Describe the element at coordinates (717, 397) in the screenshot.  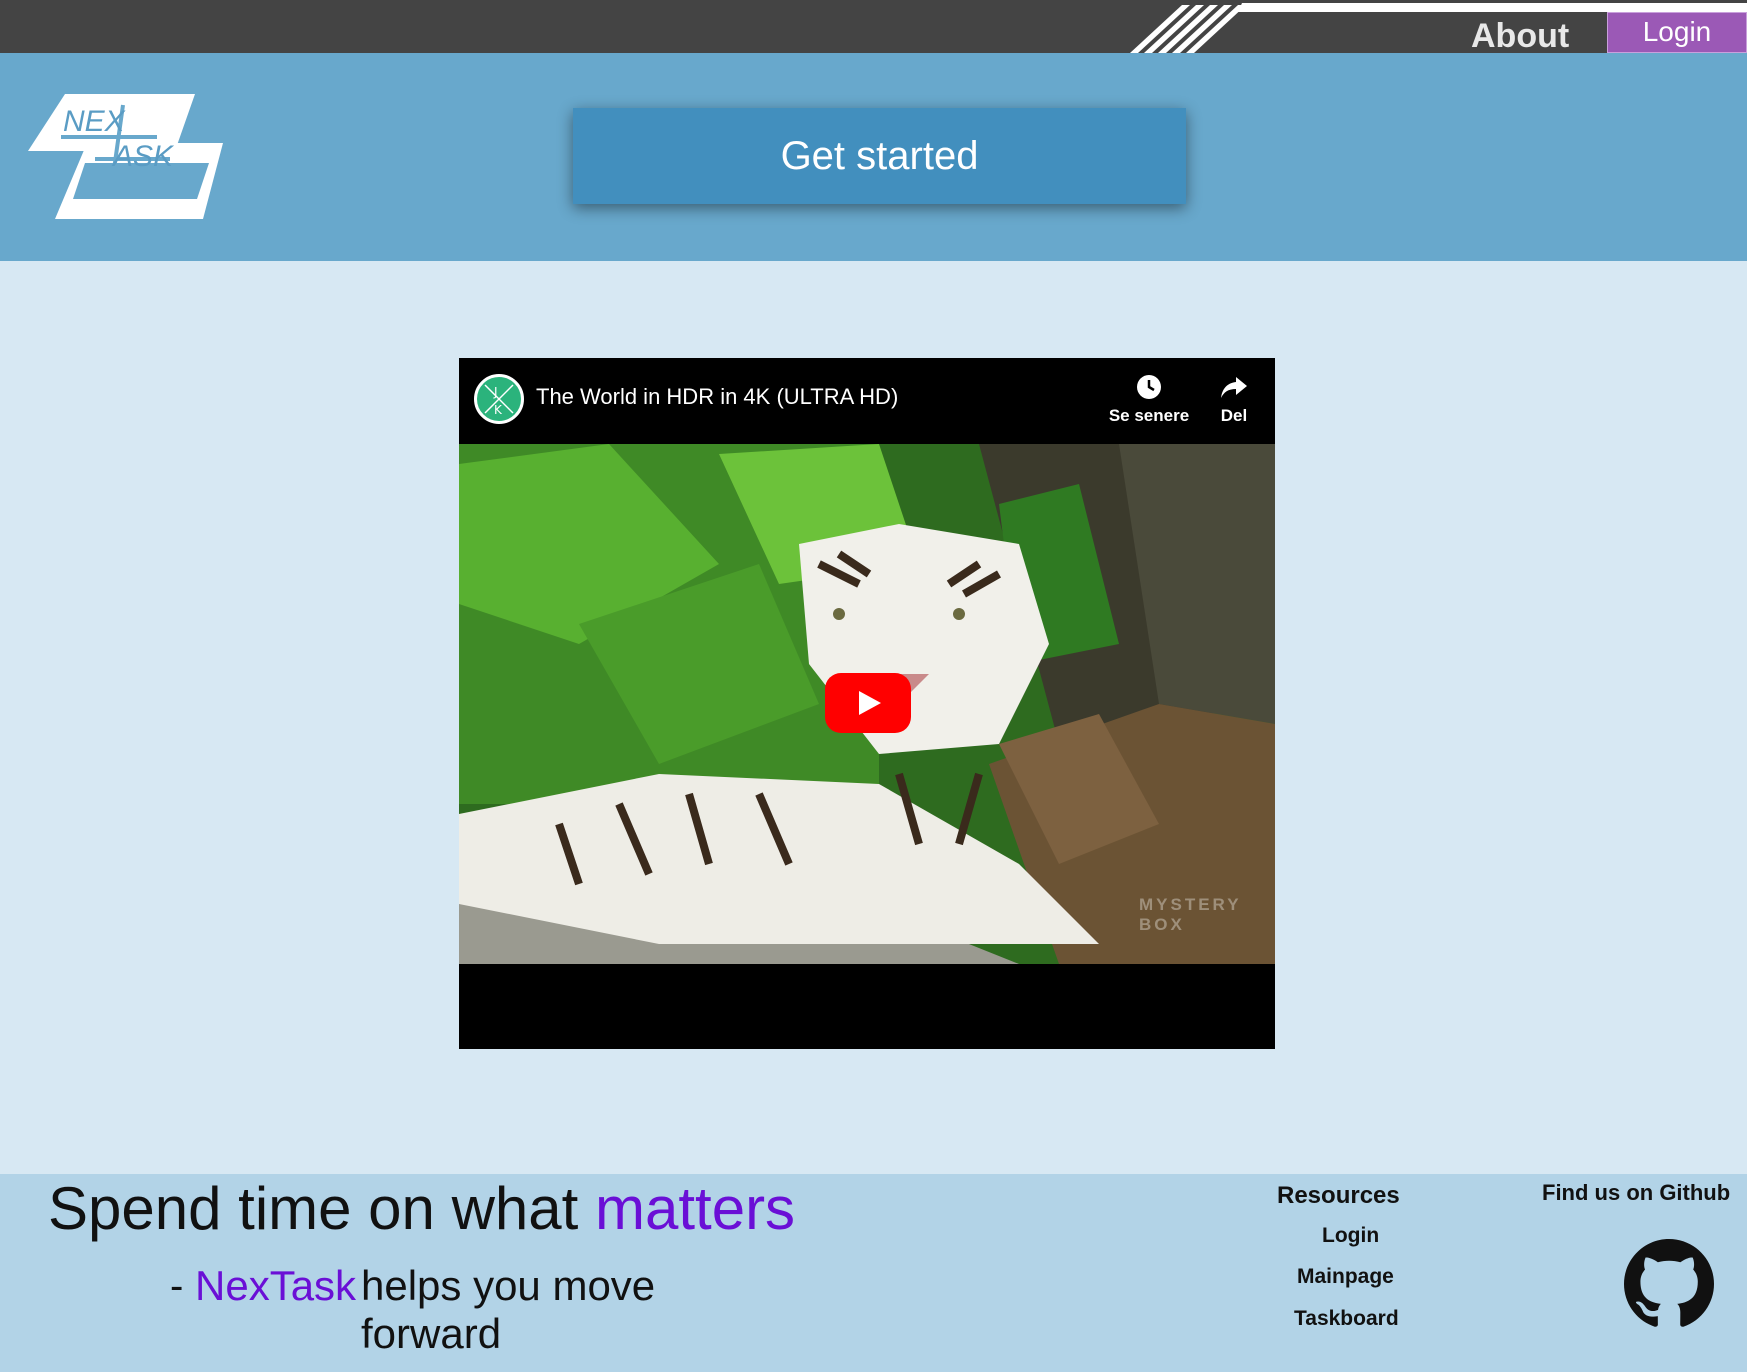
I see `video-title: The World in HDR in 4K (ULTRA HD)` at that location.